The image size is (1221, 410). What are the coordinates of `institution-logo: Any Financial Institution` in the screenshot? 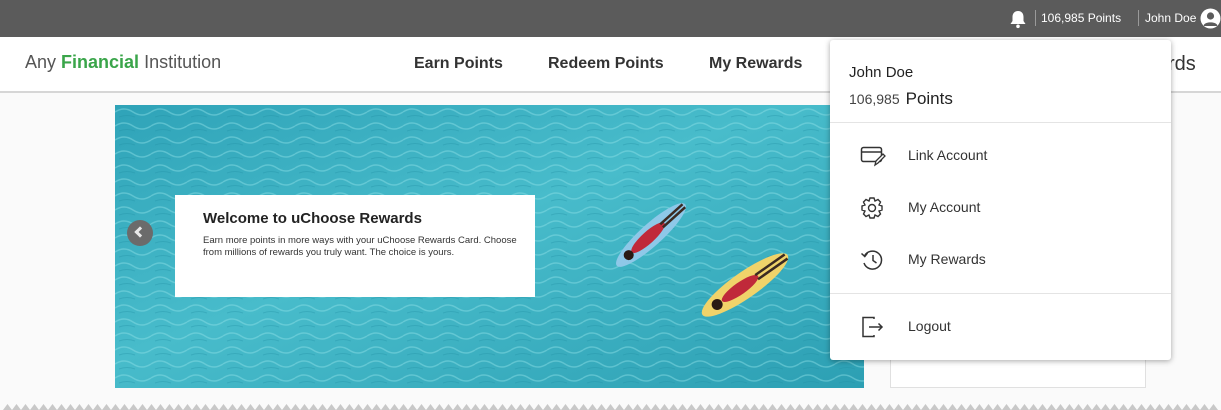 It's located at (123, 62).